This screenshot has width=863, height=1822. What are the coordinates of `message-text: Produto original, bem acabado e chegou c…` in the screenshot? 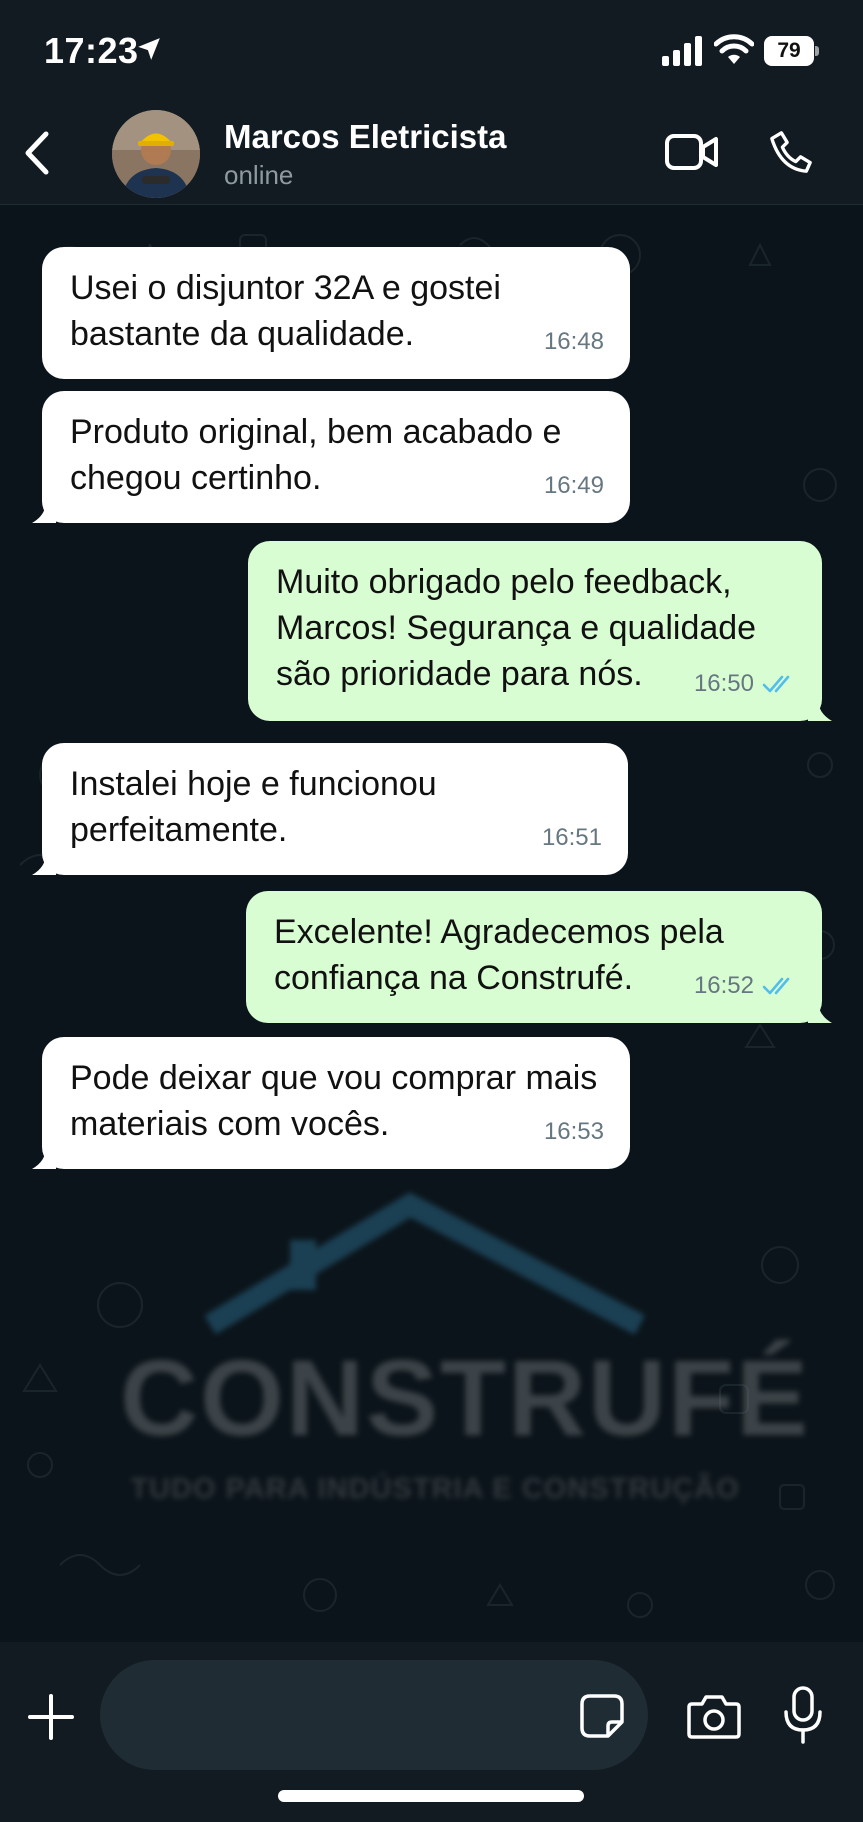 It's located at (316, 455).